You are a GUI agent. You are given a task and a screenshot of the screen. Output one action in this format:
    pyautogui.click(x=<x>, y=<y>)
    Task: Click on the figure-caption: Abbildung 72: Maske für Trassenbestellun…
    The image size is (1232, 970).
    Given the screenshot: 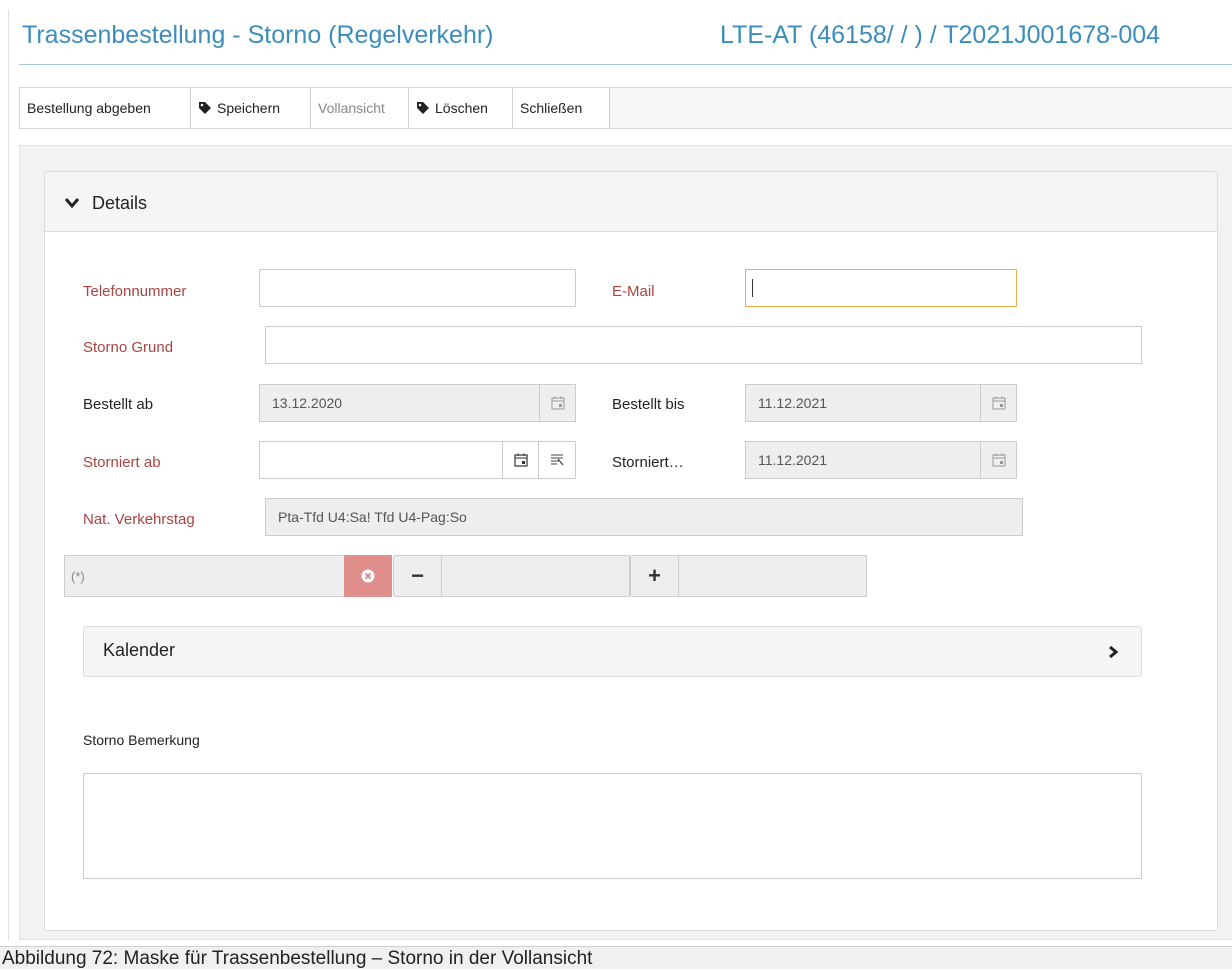 What is the action you would take?
    pyautogui.click(x=616, y=957)
    